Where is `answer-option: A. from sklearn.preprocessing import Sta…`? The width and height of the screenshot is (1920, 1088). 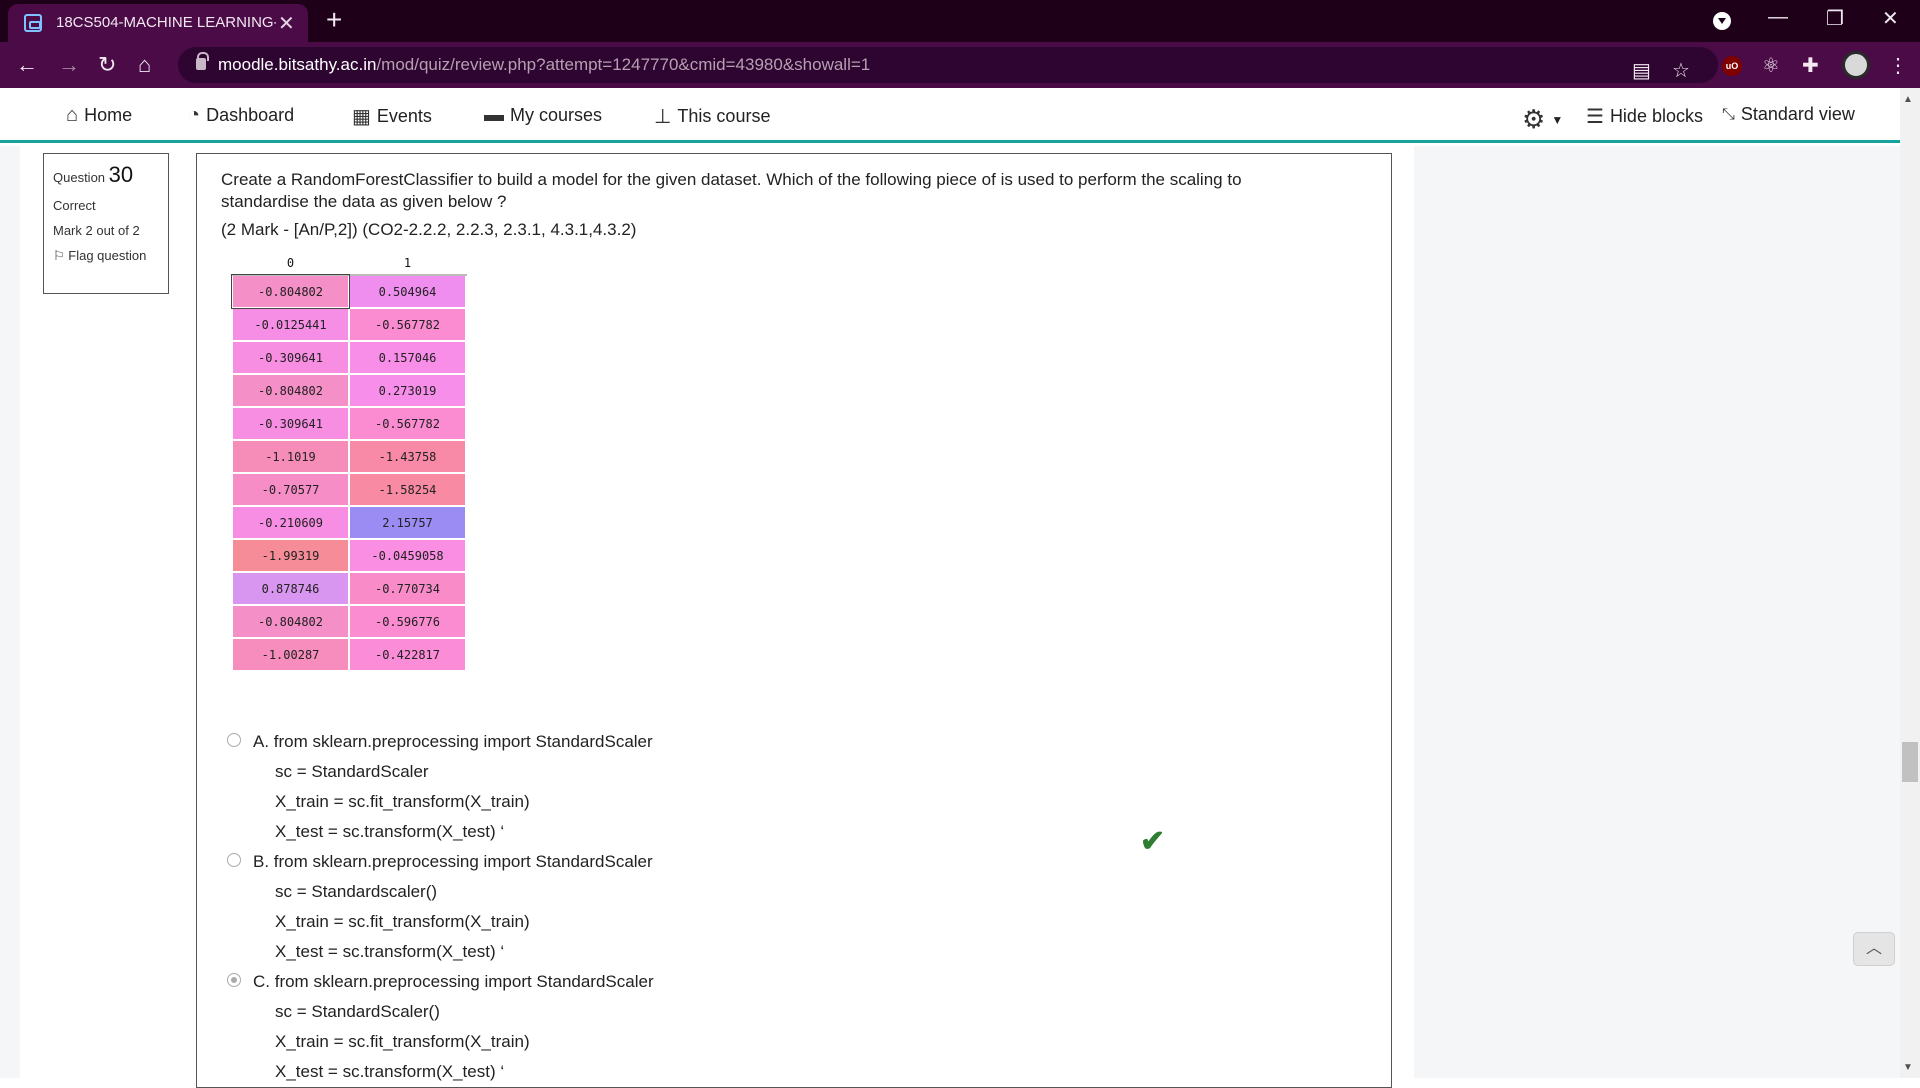
answer-option: A. from sklearn.preprocessing import Sta… is located at coordinates (440, 787).